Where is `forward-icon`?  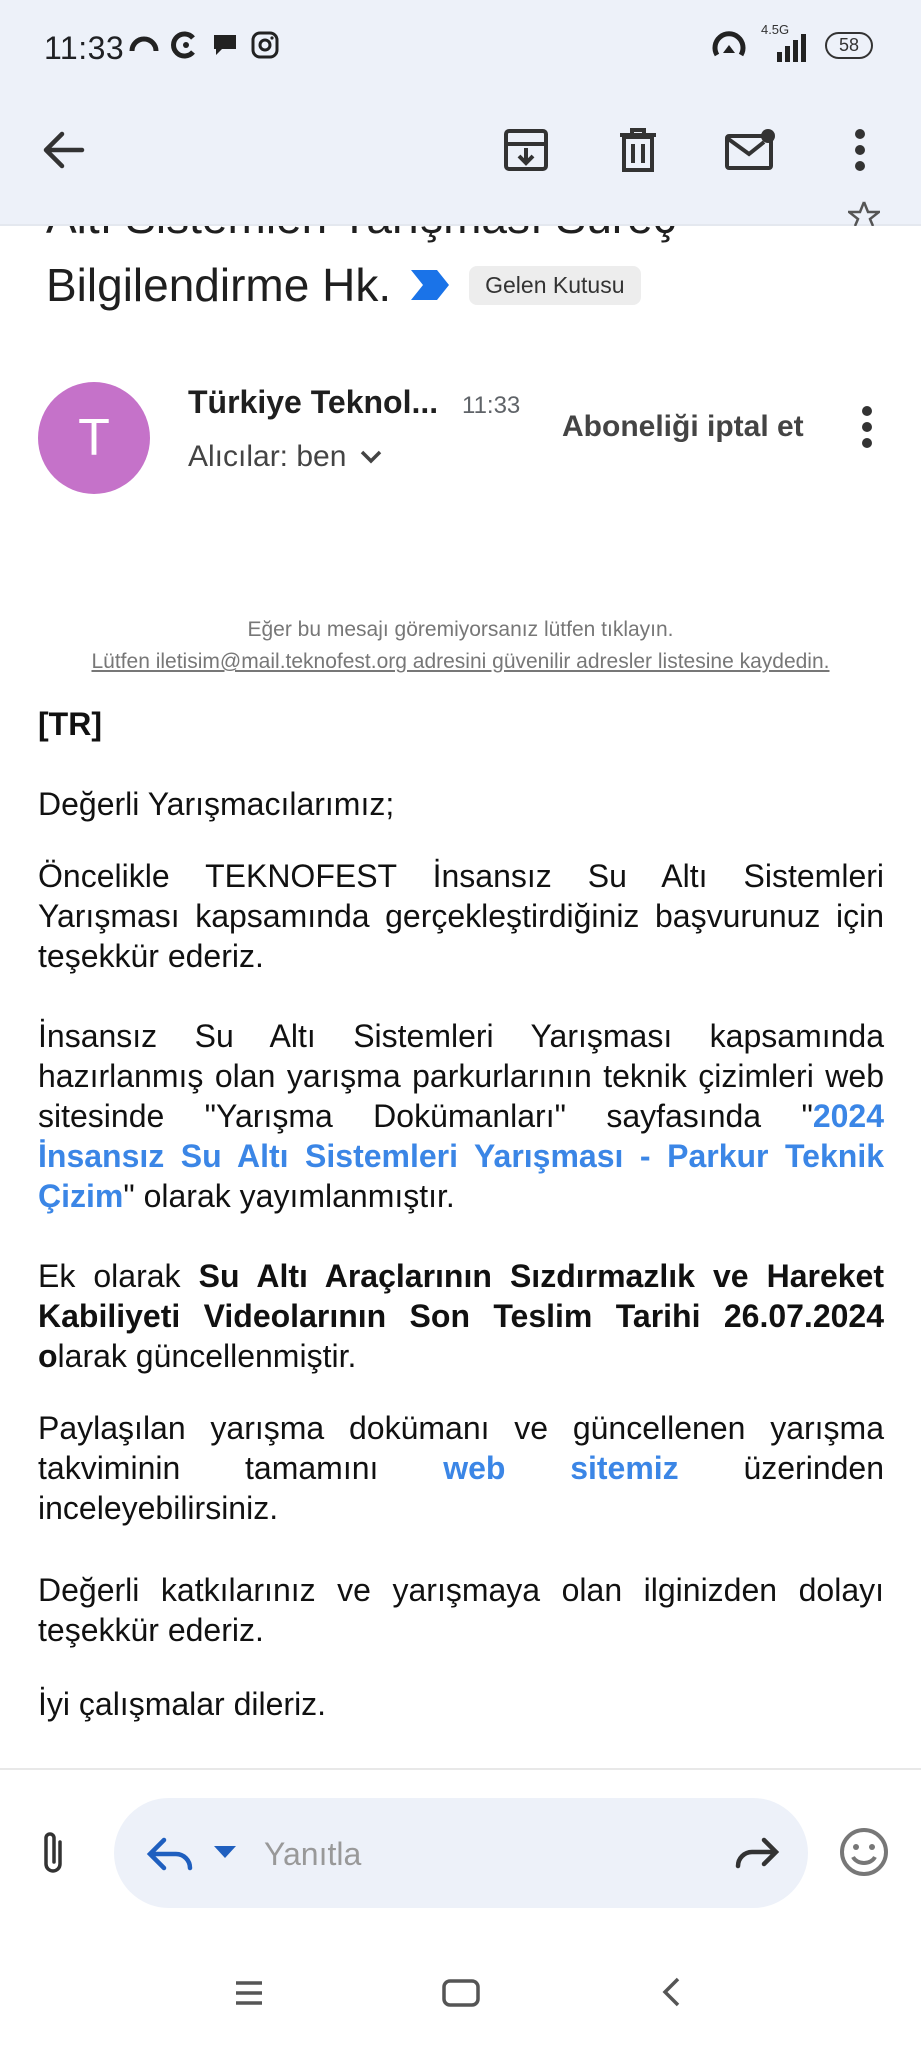 forward-icon is located at coordinates (757, 1853).